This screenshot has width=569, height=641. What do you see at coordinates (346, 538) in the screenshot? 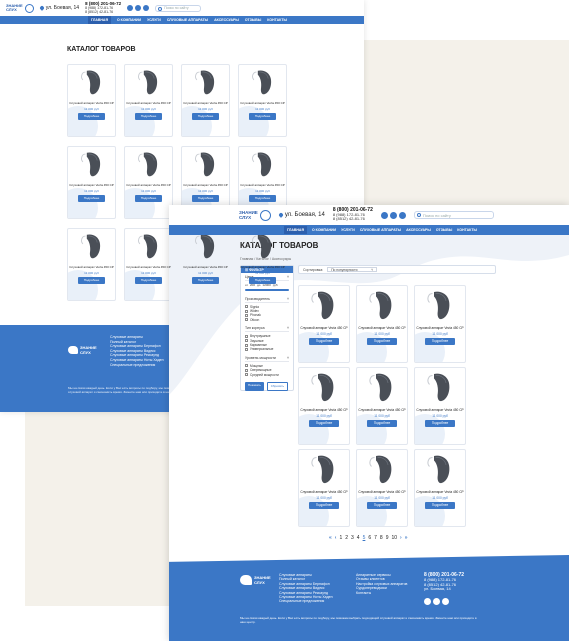
I see `pager-page: 2` at bounding box center [346, 538].